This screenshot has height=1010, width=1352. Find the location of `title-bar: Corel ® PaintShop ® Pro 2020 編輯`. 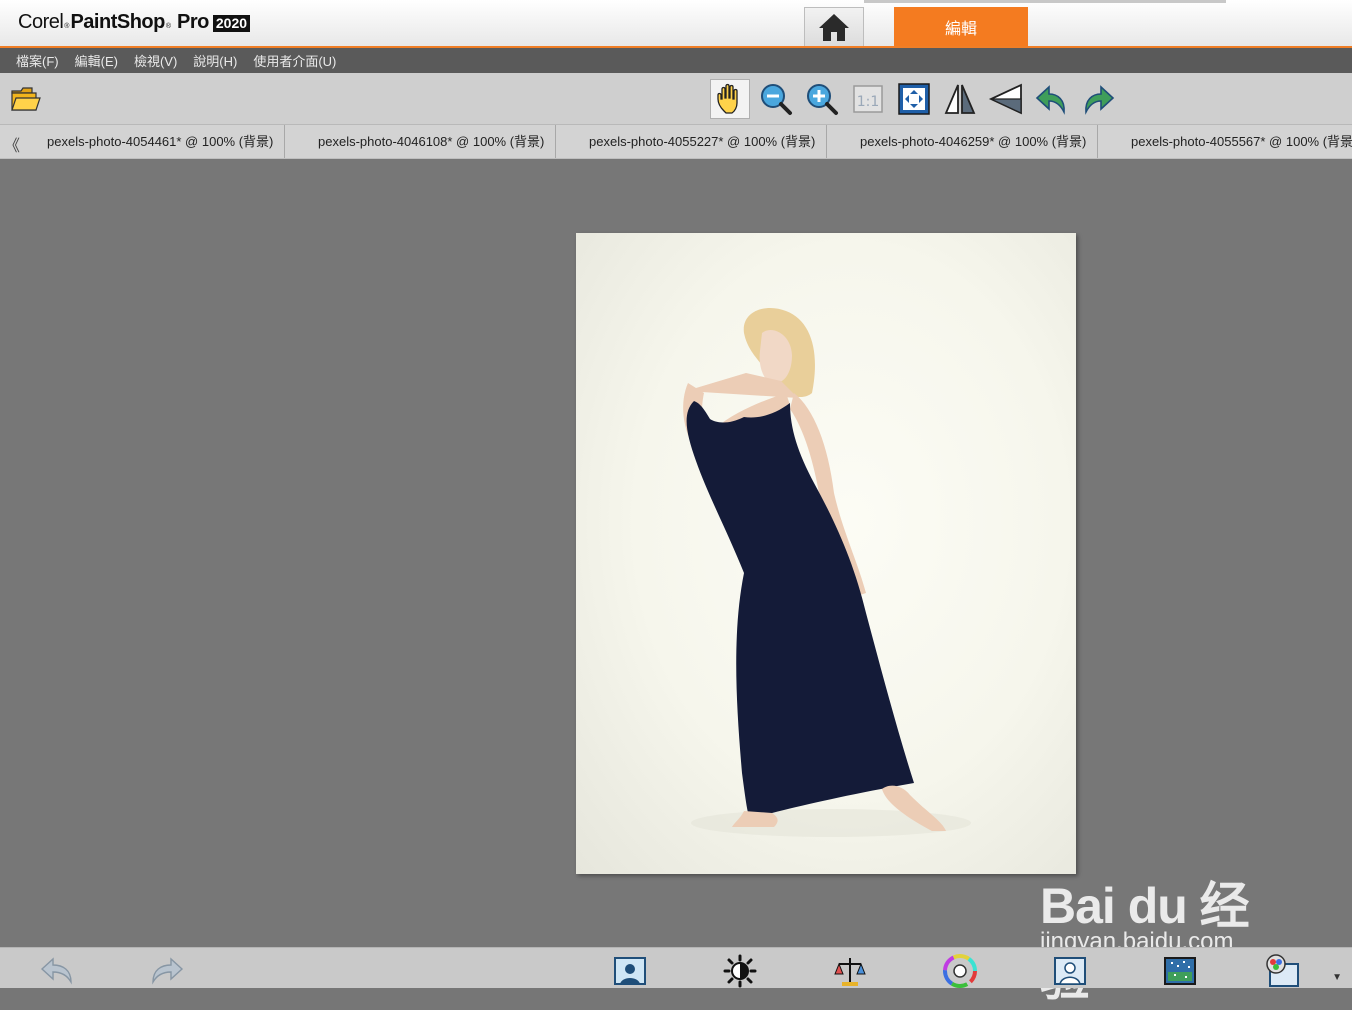

title-bar: Corel ® PaintShop ® Pro 2020 編輯 is located at coordinates (676, 24).